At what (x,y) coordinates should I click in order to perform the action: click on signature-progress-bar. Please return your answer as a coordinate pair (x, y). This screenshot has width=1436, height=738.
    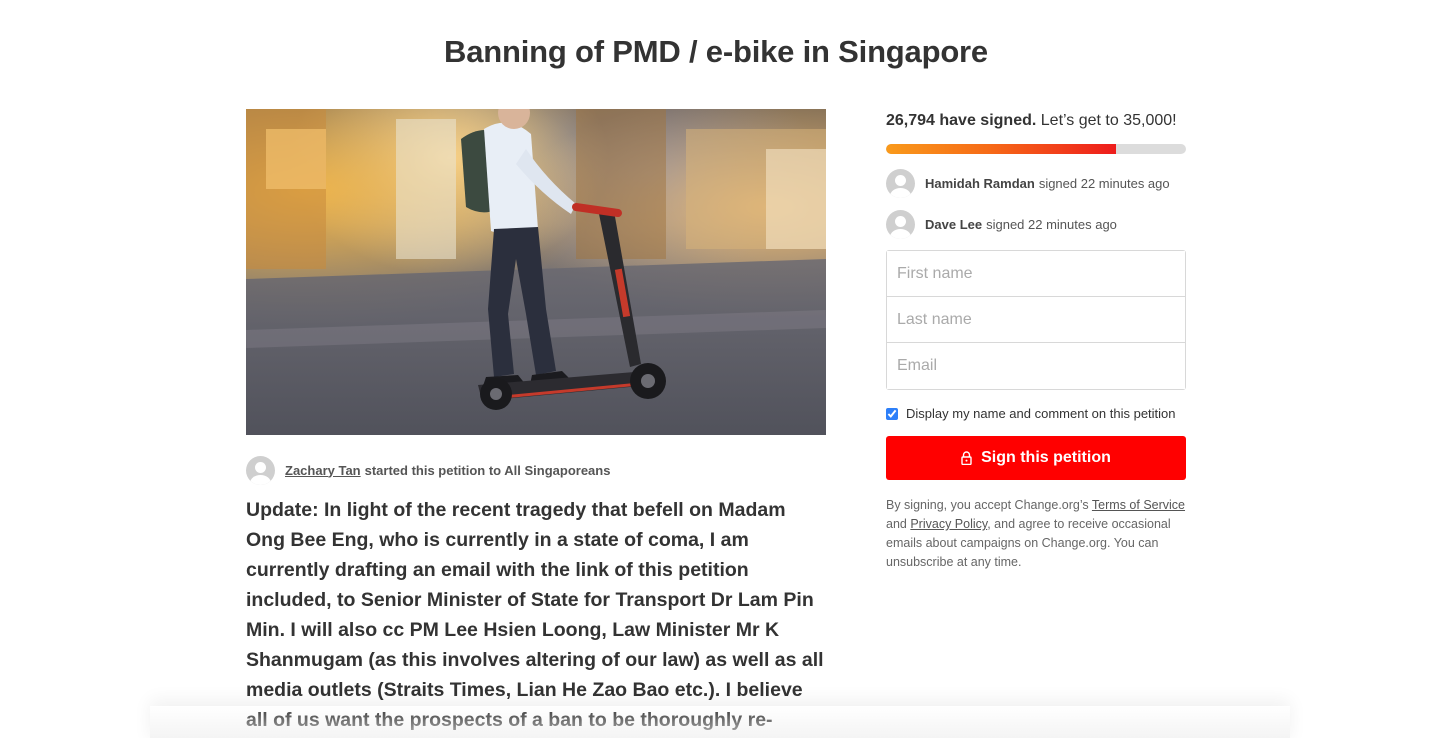
    Looking at the image, I should click on (1036, 149).